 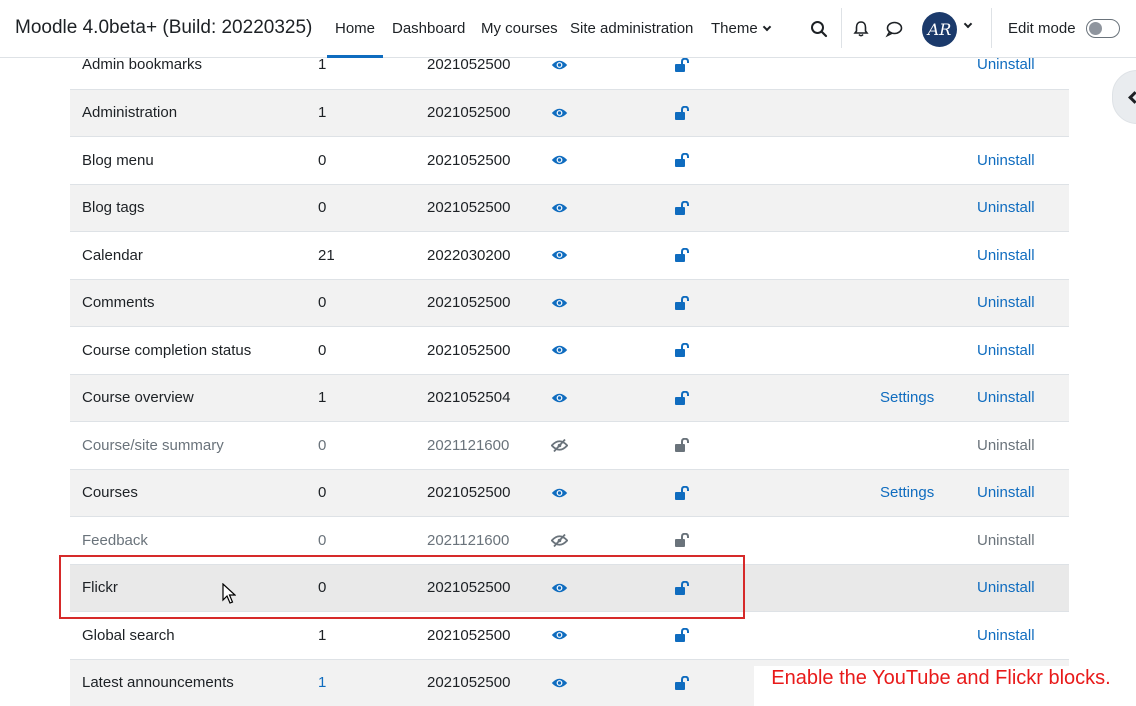 I want to click on block-version: 2021052504, so click(x=469, y=398).